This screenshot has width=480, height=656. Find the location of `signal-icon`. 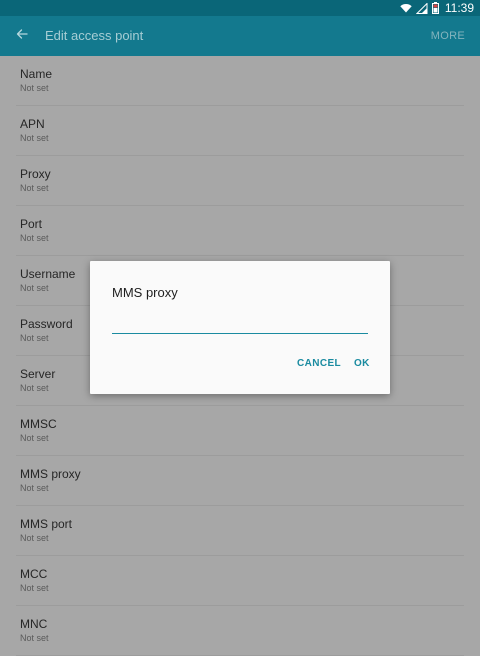

signal-icon is located at coordinates (421, 8).